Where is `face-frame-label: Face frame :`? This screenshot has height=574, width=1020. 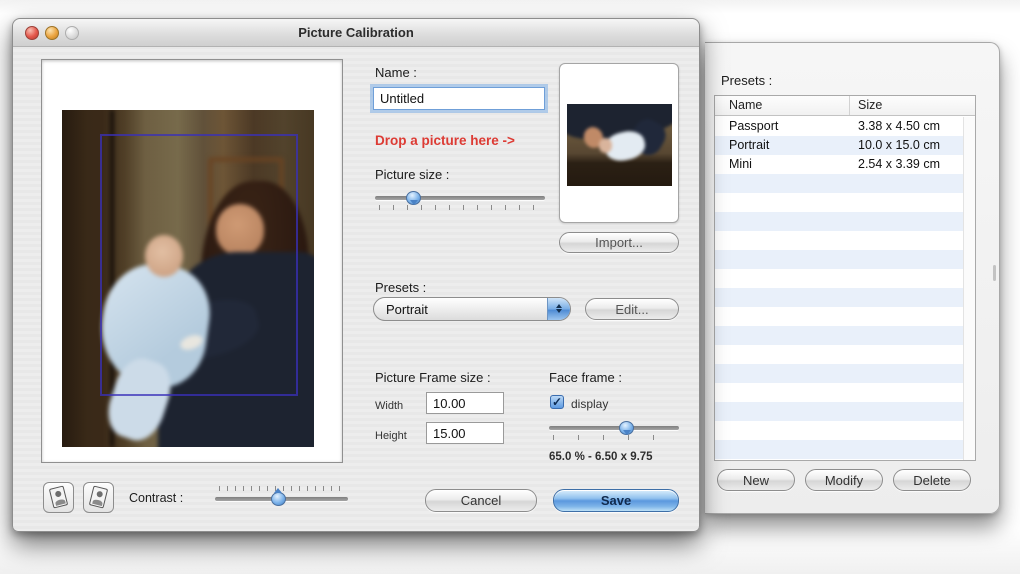
face-frame-label: Face frame : is located at coordinates (585, 377).